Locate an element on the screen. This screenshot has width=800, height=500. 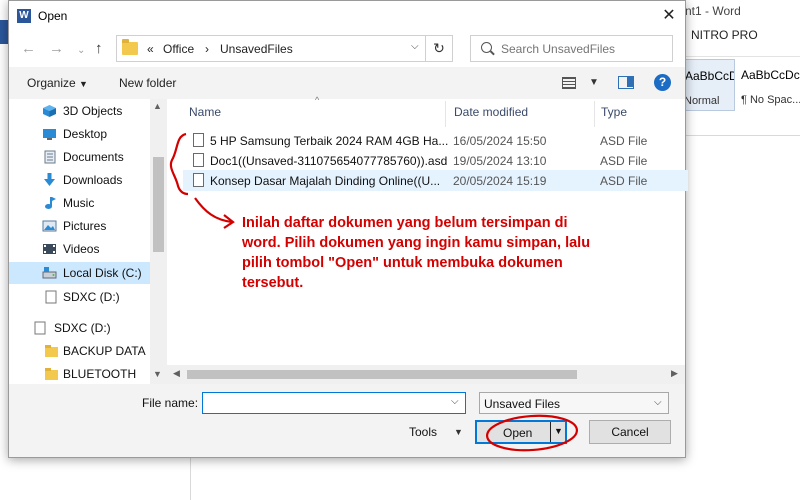
nav-item-label: BLUETOOTH is located at coordinates (100, 374).